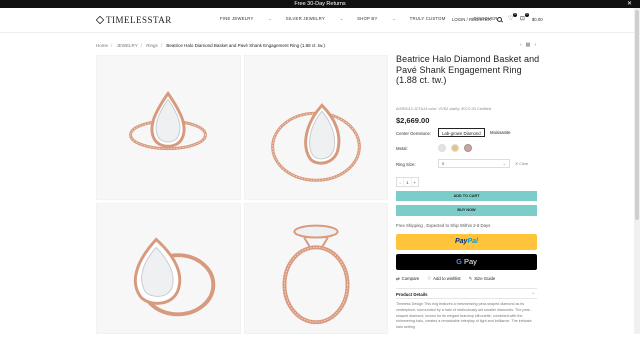  What do you see at coordinates (413, 120) in the screenshot?
I see `product-price: $2,669.00` at bounding box center [413, 120].